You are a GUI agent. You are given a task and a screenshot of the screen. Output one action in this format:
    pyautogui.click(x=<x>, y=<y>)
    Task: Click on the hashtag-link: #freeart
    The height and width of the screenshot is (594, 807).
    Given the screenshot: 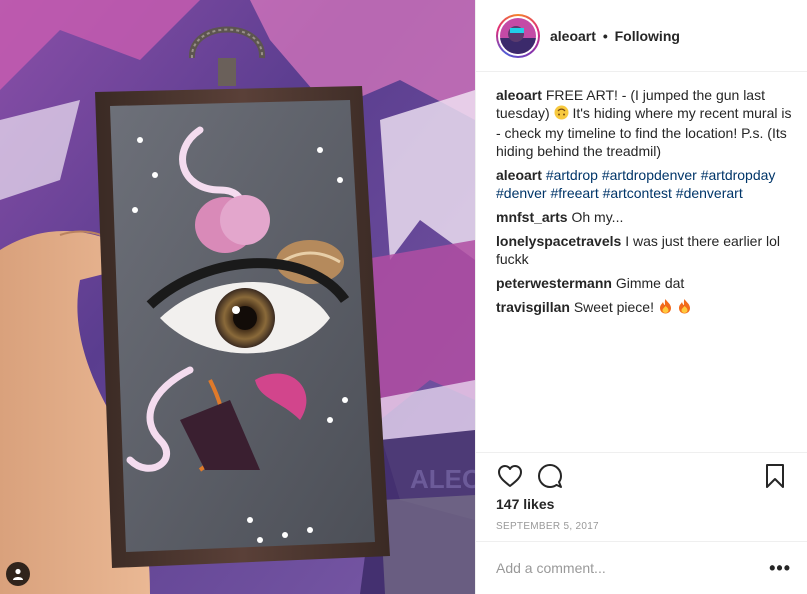 What is the action you would take?
    pyautogui.click(x=574, y=193)
    